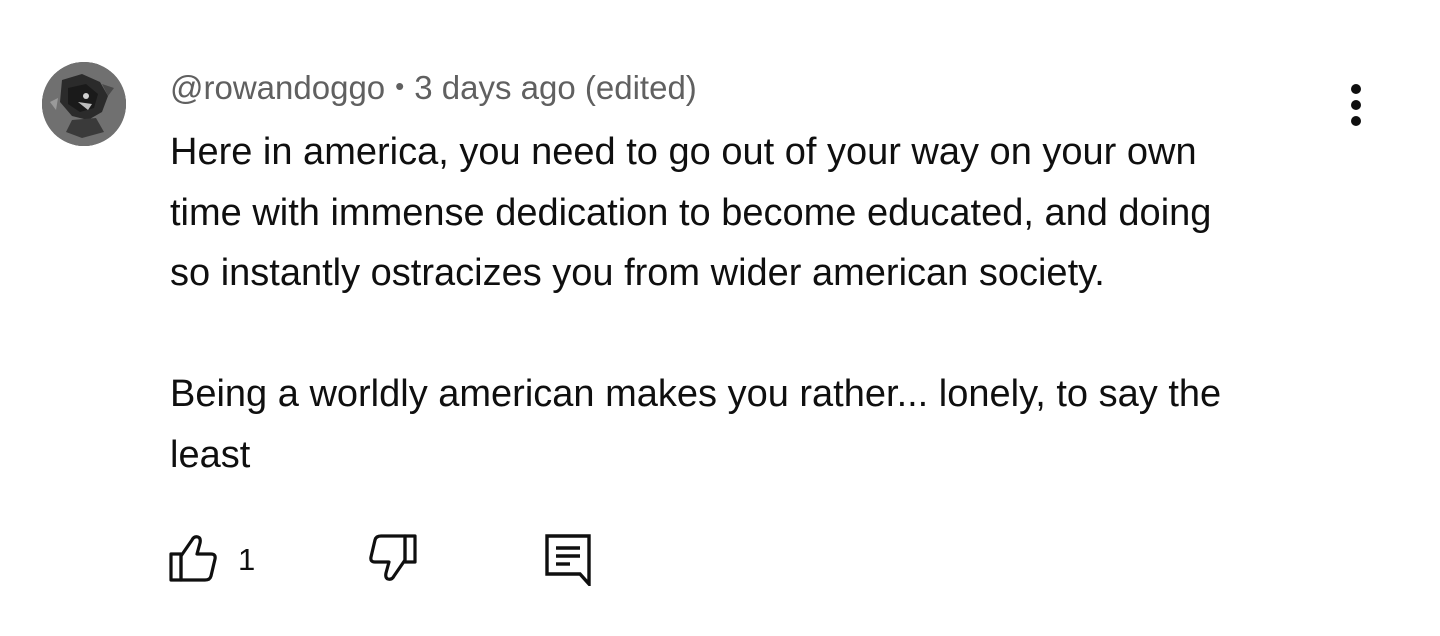 The width and height of the screenshot is (1440, 636). Describe the element at coordinates (720, 560) in the screenshot. I see `comment-actions: 1` at that location.